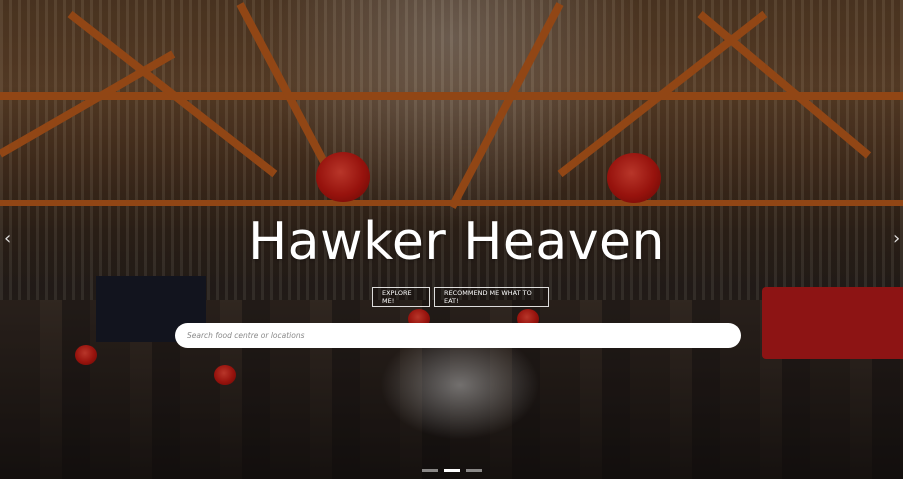 The image size is (903, 479). I want to click on carousel-indicator-active, so click(451, 470).